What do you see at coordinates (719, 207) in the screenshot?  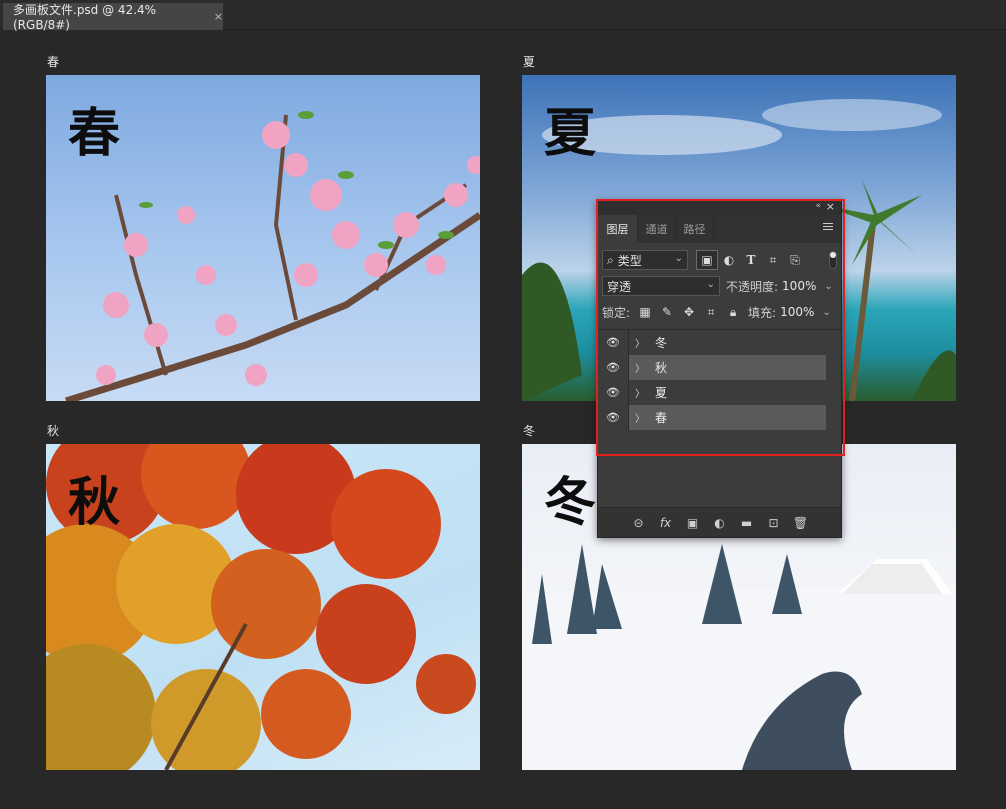 I see `panel-title-bar: « ×` at bounding box center [719, 207].